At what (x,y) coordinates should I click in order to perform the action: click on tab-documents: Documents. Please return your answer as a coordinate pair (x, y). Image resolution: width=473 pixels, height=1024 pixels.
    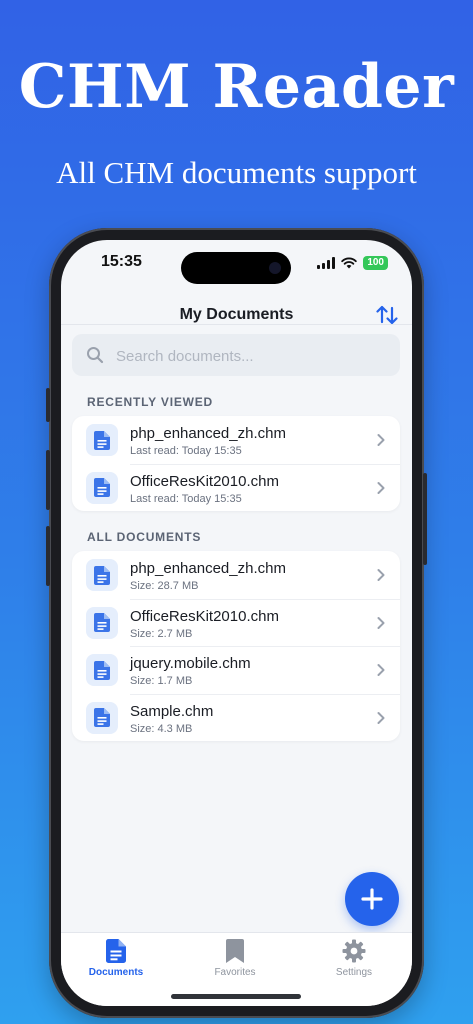
    Looking at the image, I should click on (116, 964).